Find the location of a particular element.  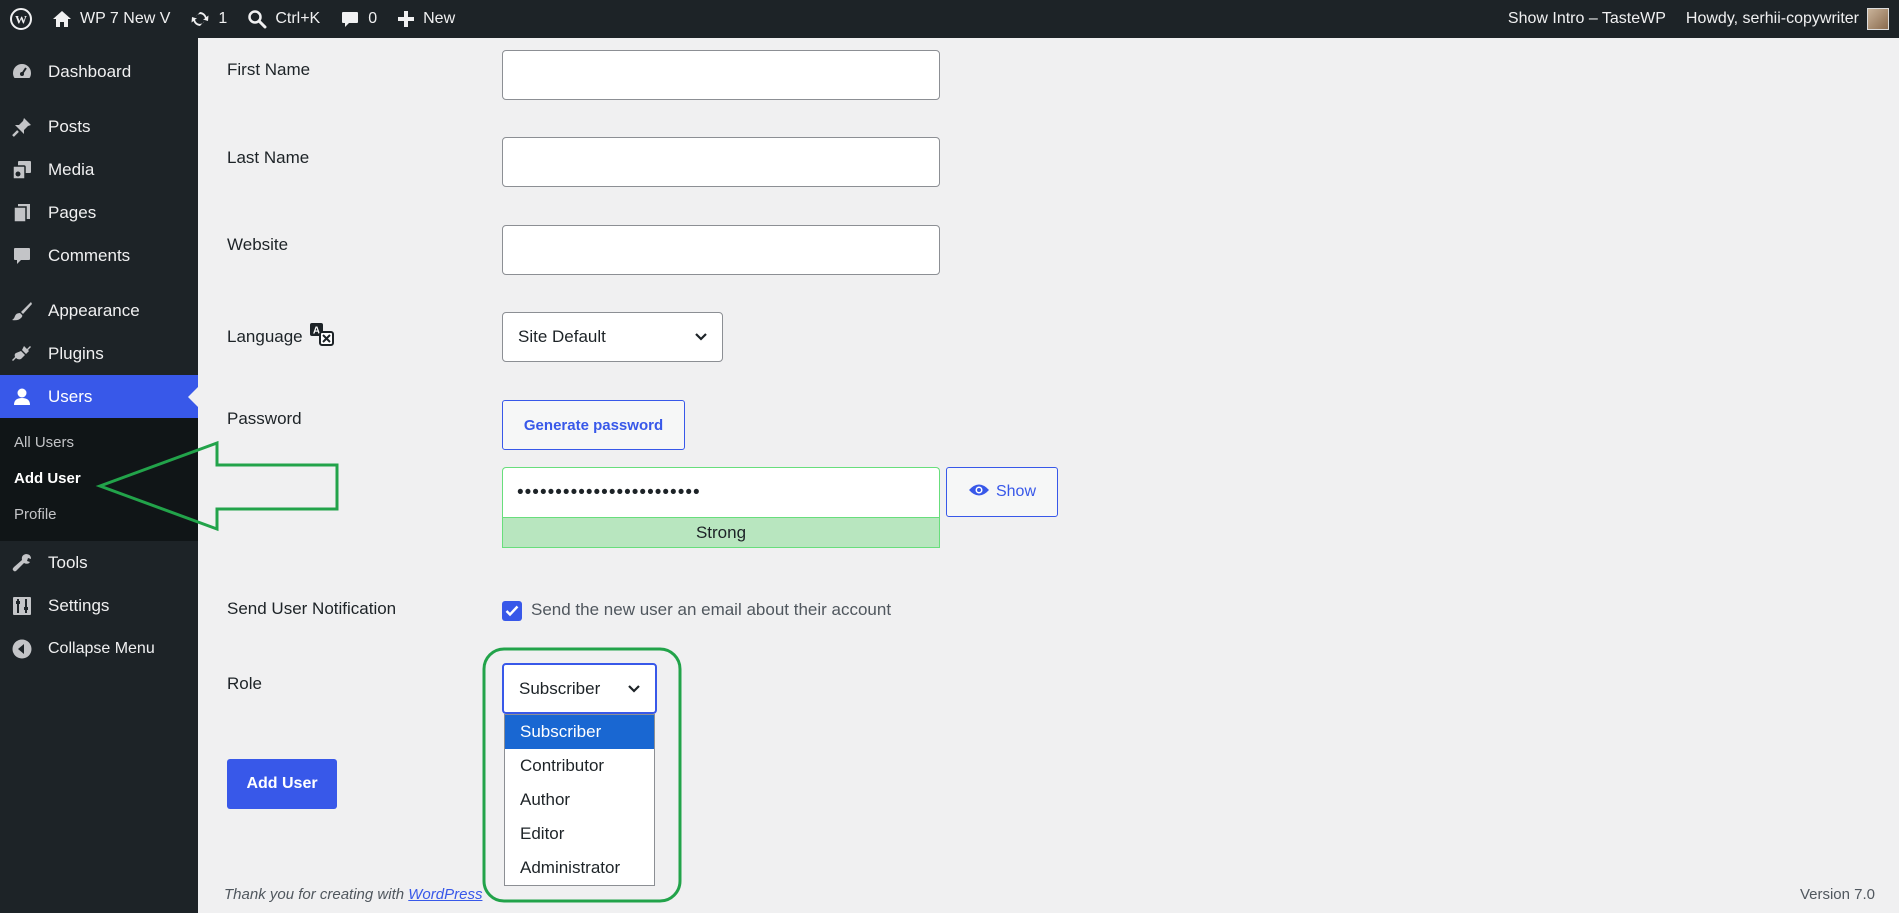

new-label: New is located at coordinates (439, 18).